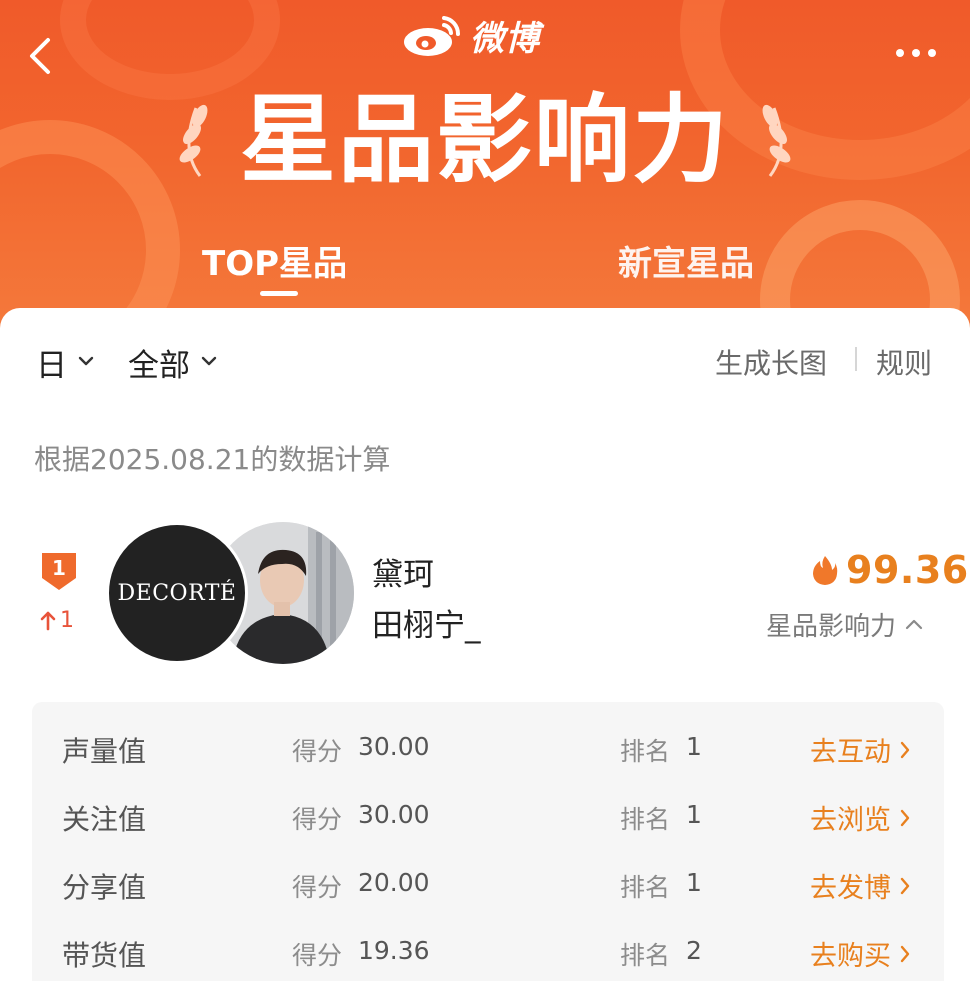  What do you see at coordinates (914, 624) in the screenshot?
I see `chevron-up-icon` at bounding box center [914, 624].